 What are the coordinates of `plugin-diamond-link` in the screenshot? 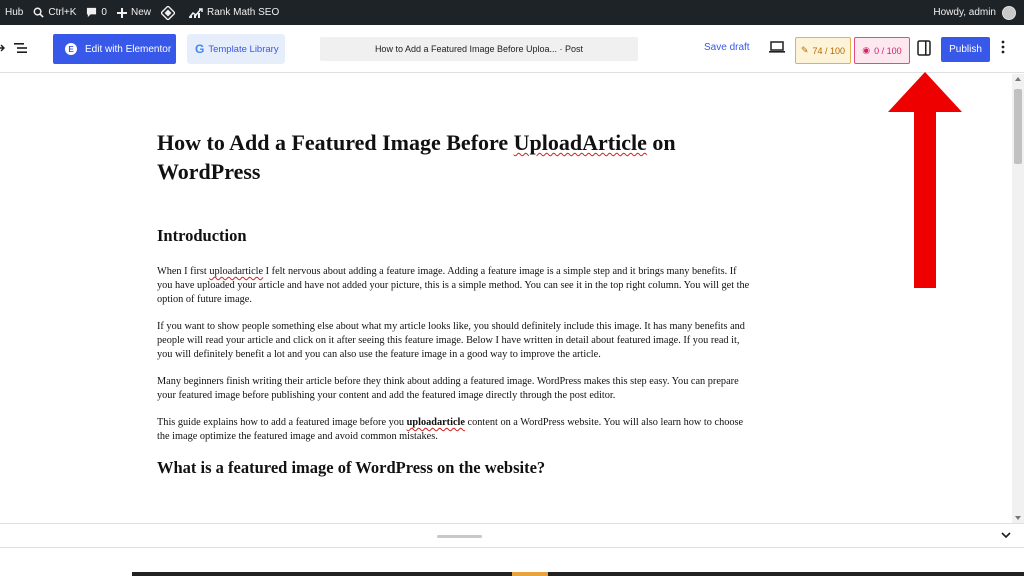 It's located at (170, 12).